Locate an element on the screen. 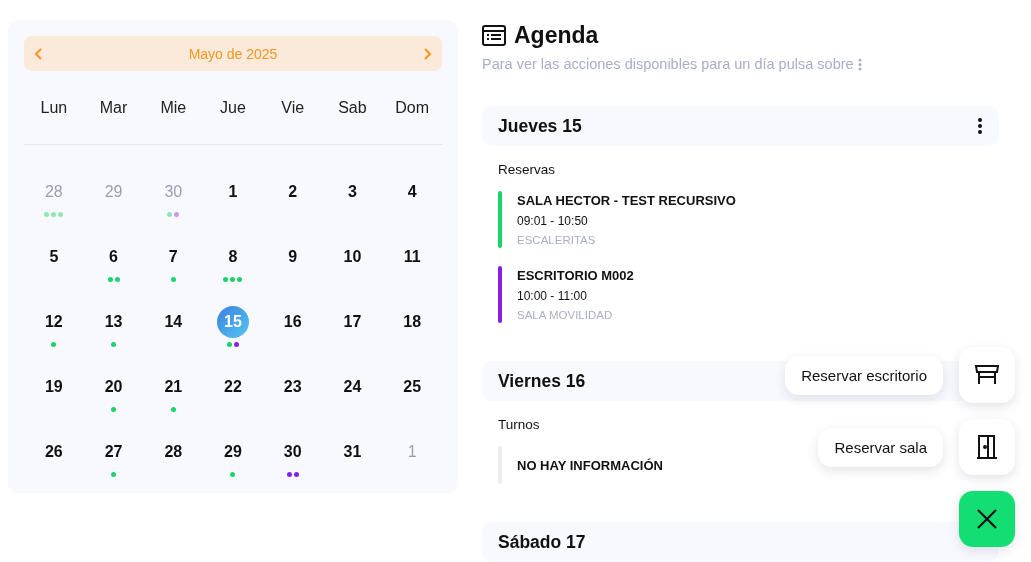 The width and height of the screenshot is (1031, 562). action-label-button: Reservar sala is located at coordinates (880, 447).